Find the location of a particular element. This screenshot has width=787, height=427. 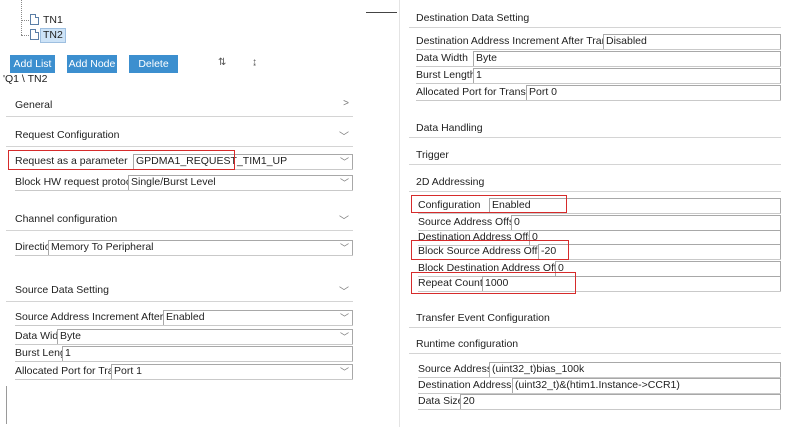

breadcrumb: 'Q1 \ TN2 is located at coordinates (25, 79).